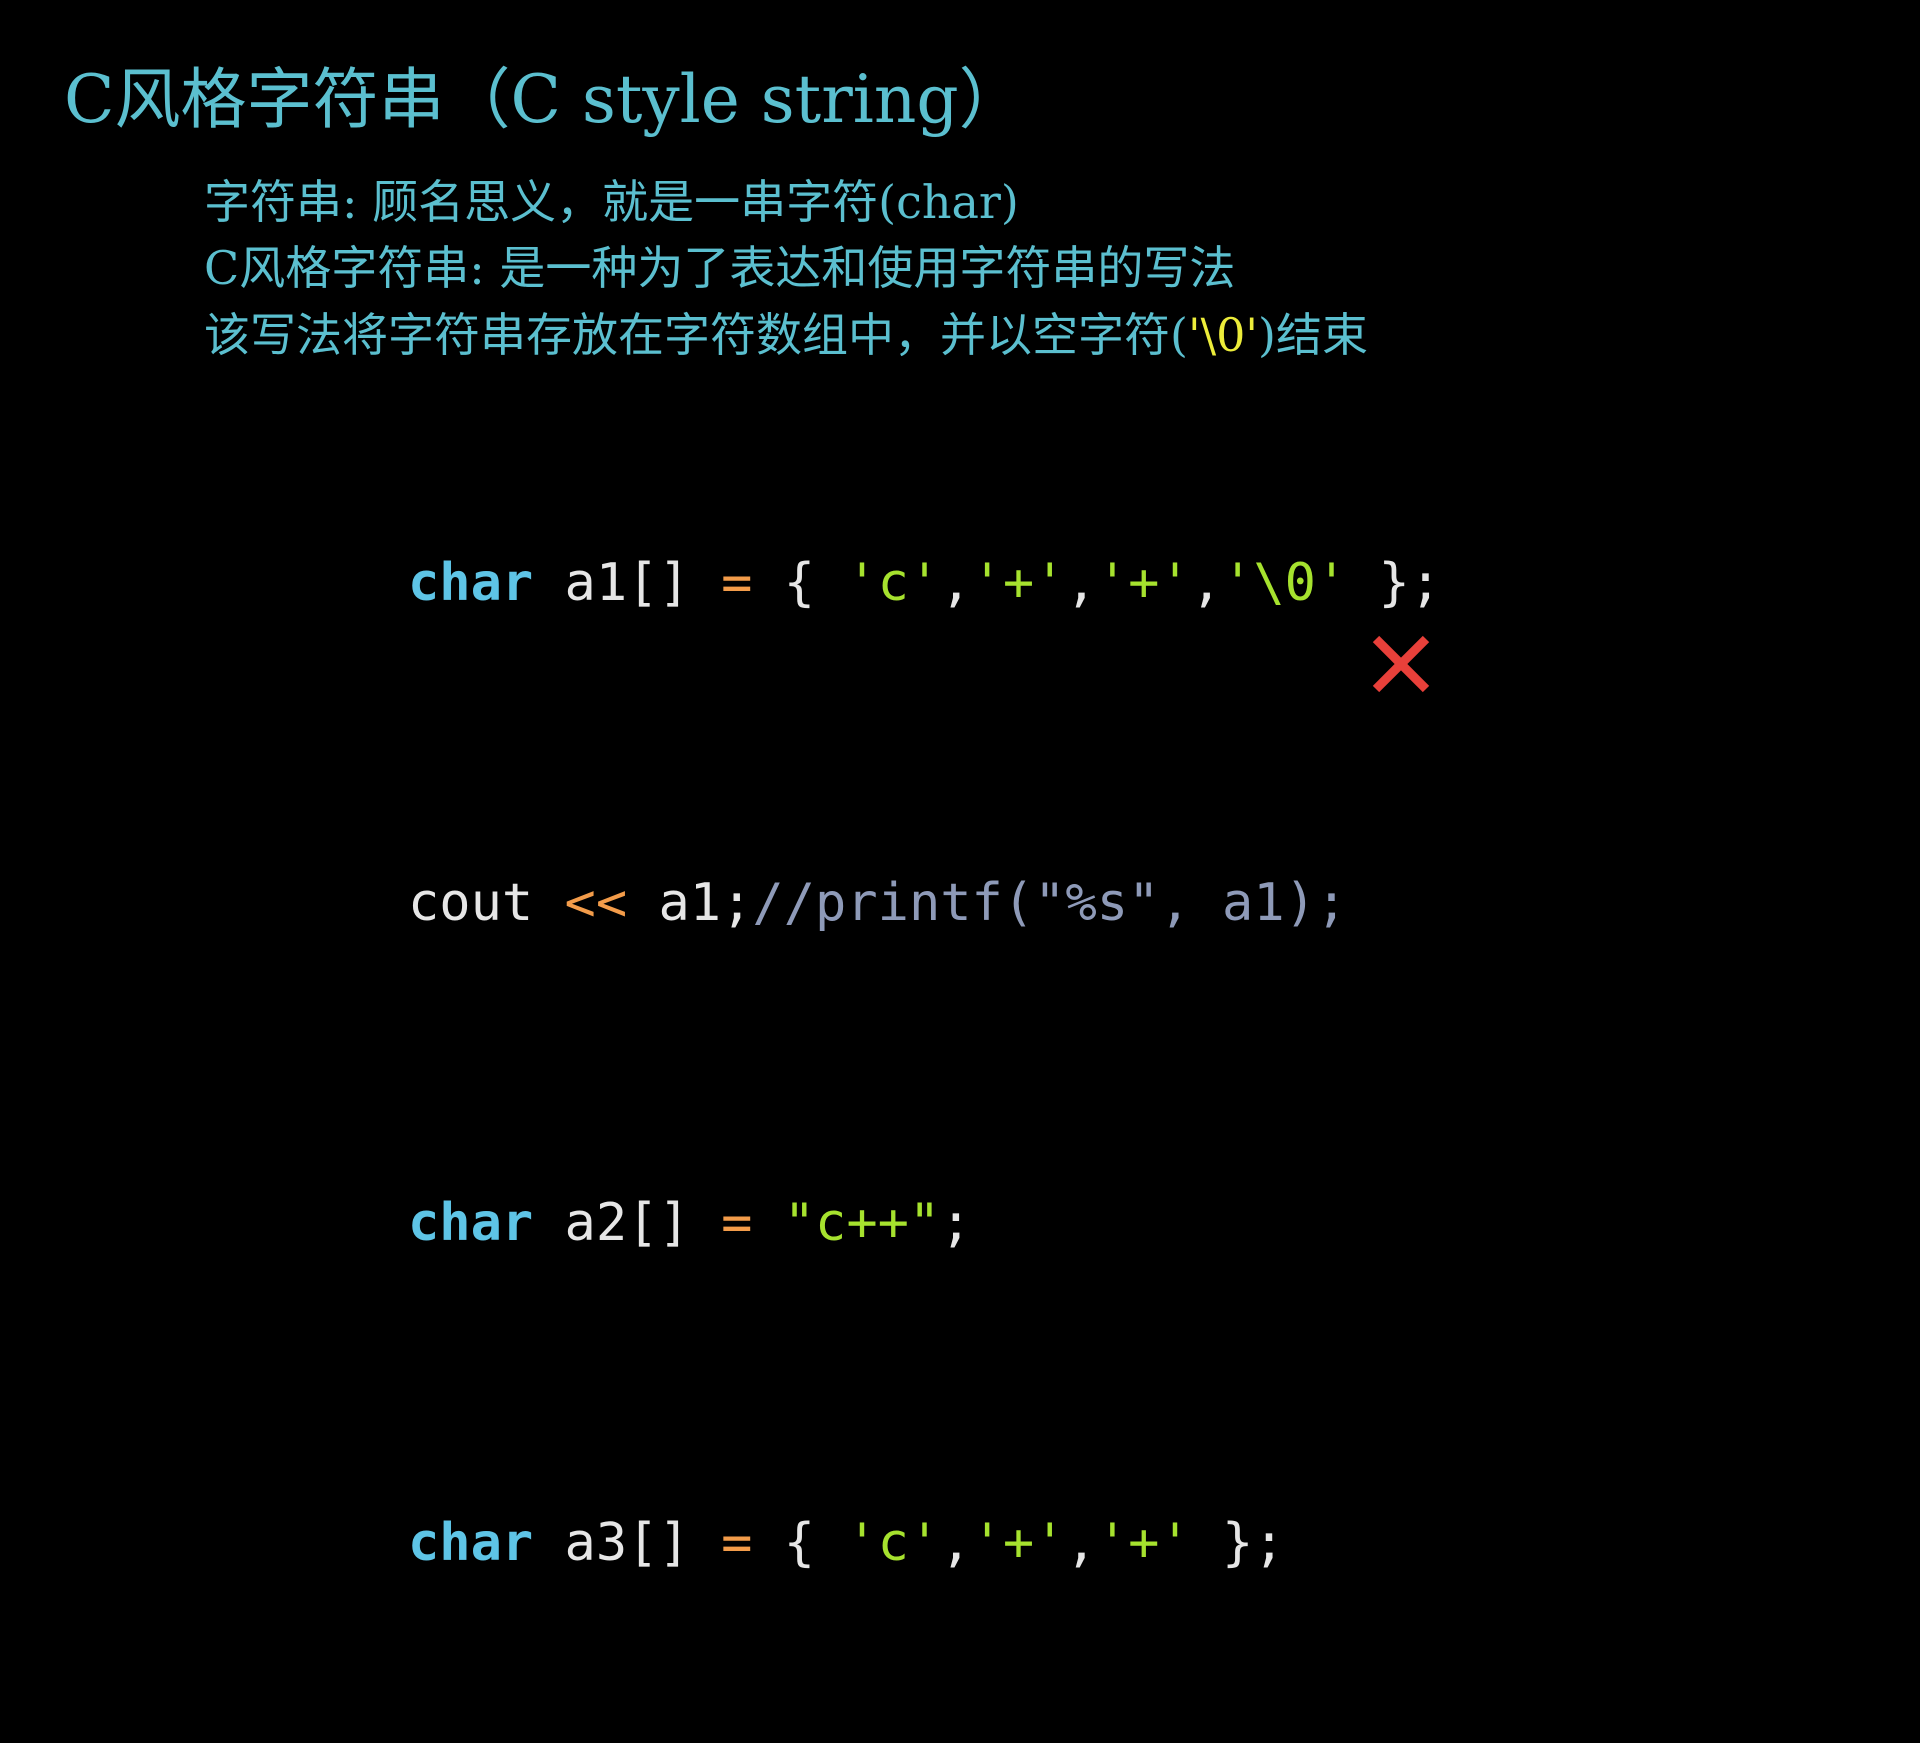 Image resolution: width=1920 pixels, height=1743 pixels. I want to click on slide-title: C风格字符串（C style string）, so click(544, 99).